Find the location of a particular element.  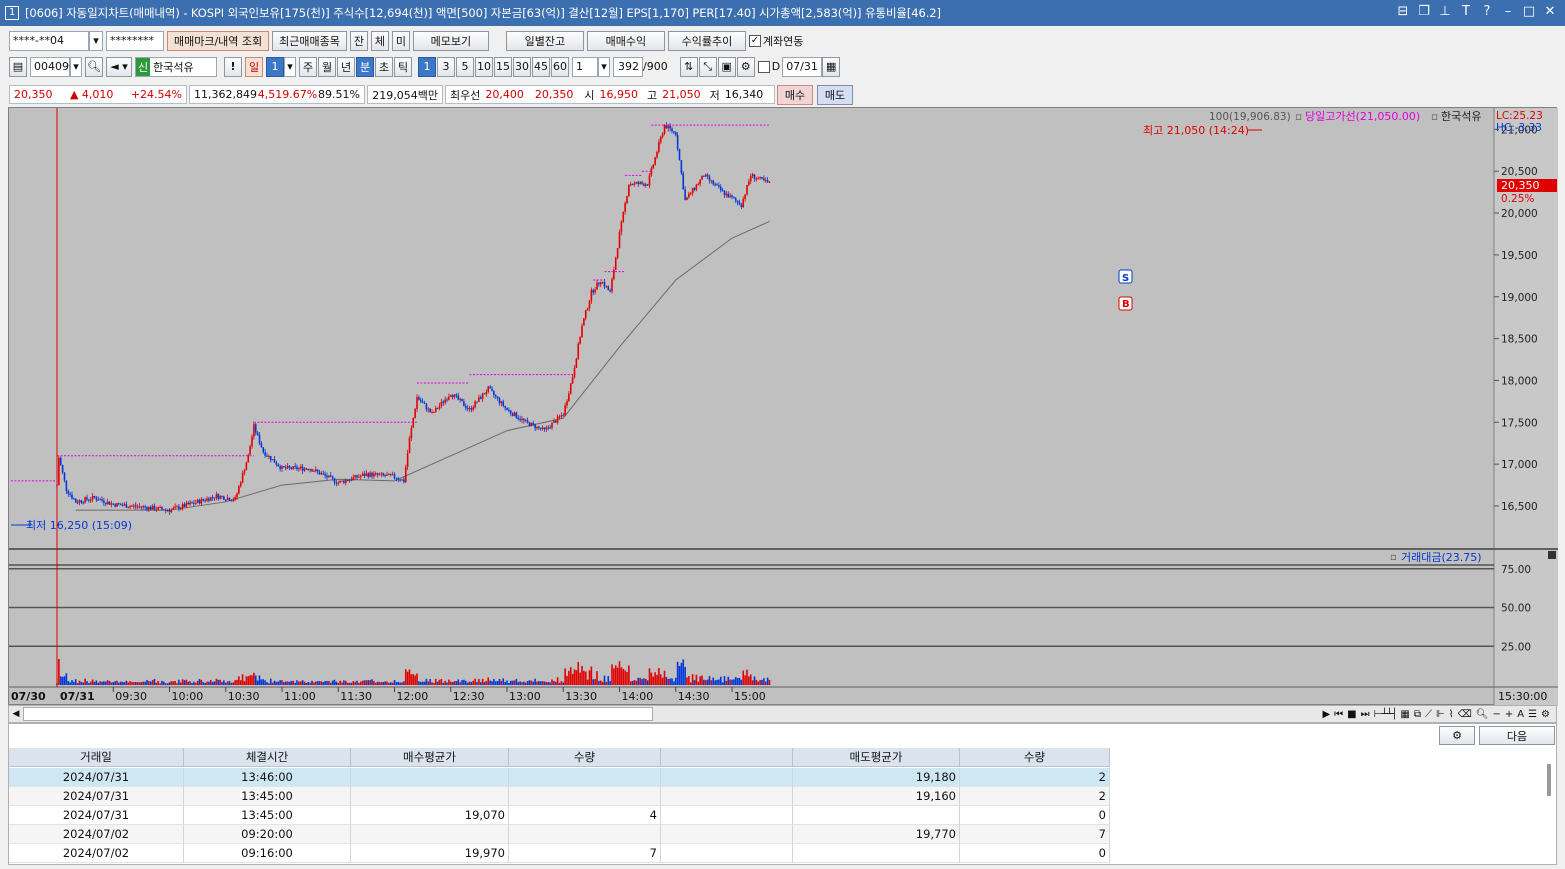

play-icon: ▶ is located at coordinates (1326, 714).